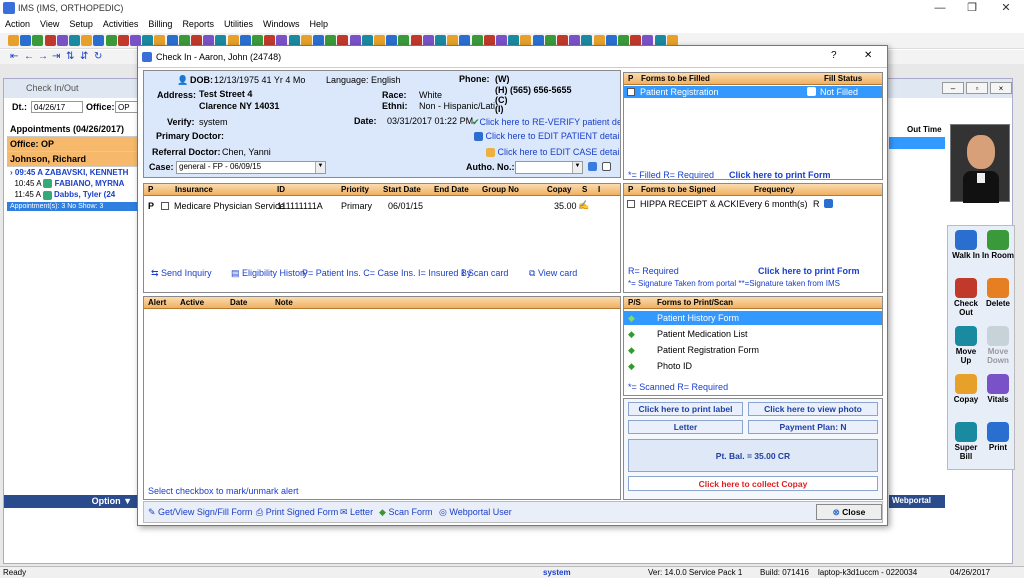 The width and height of the screenshot is (1024, 578). What do you see at coordinates (631, 204) in the screenshot?
I see `form-sign-checkbox` at bounding box center [631, 204].